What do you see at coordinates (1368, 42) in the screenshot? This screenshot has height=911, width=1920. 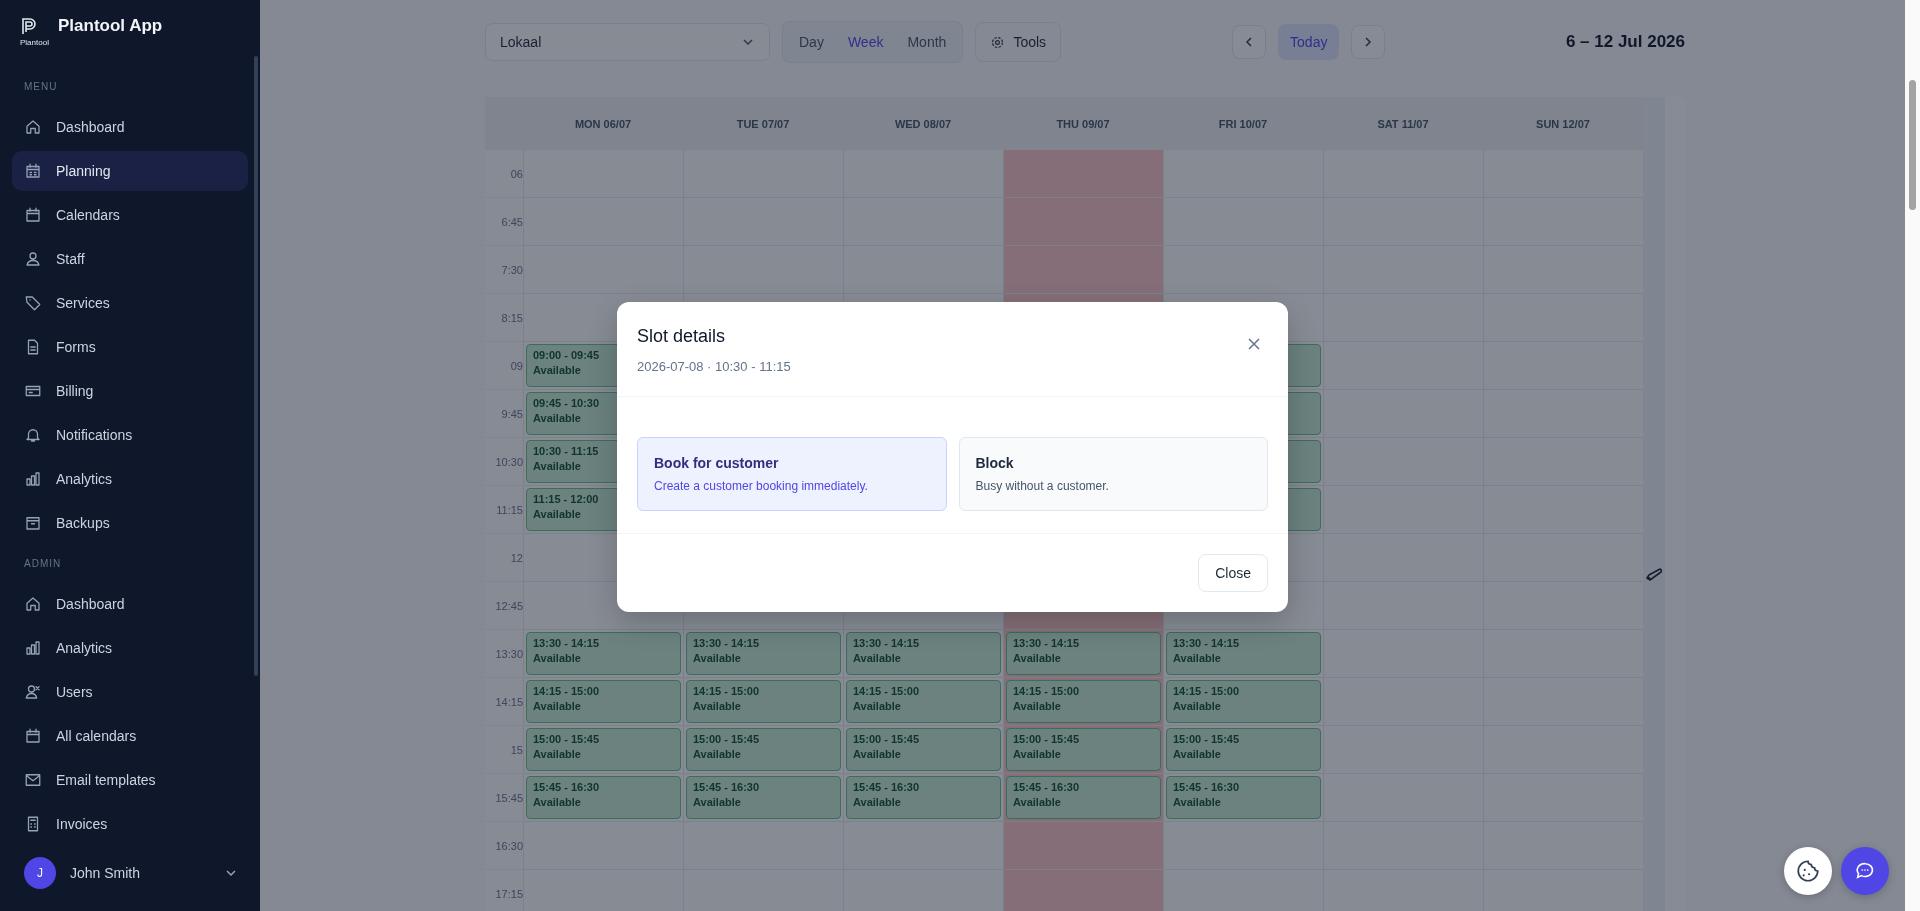 I see `next-button` at bounding box center [1368, 42].